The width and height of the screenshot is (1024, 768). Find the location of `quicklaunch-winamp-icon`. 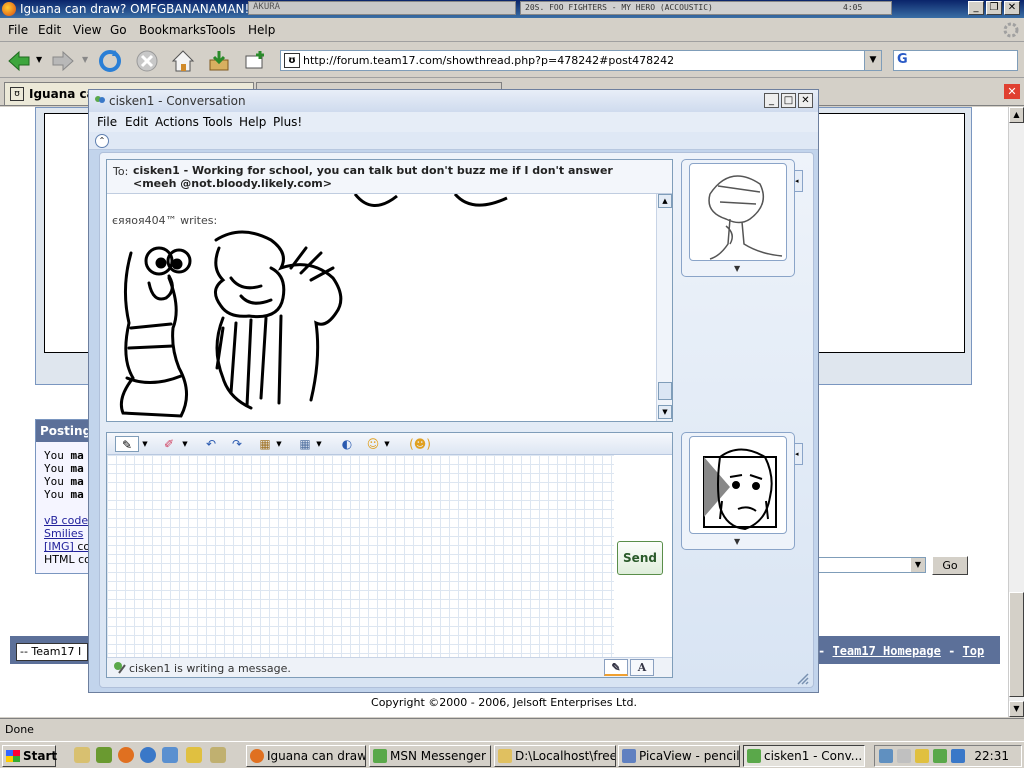

quicklaunch-winamp-icon is located at coordinates (104, 755).